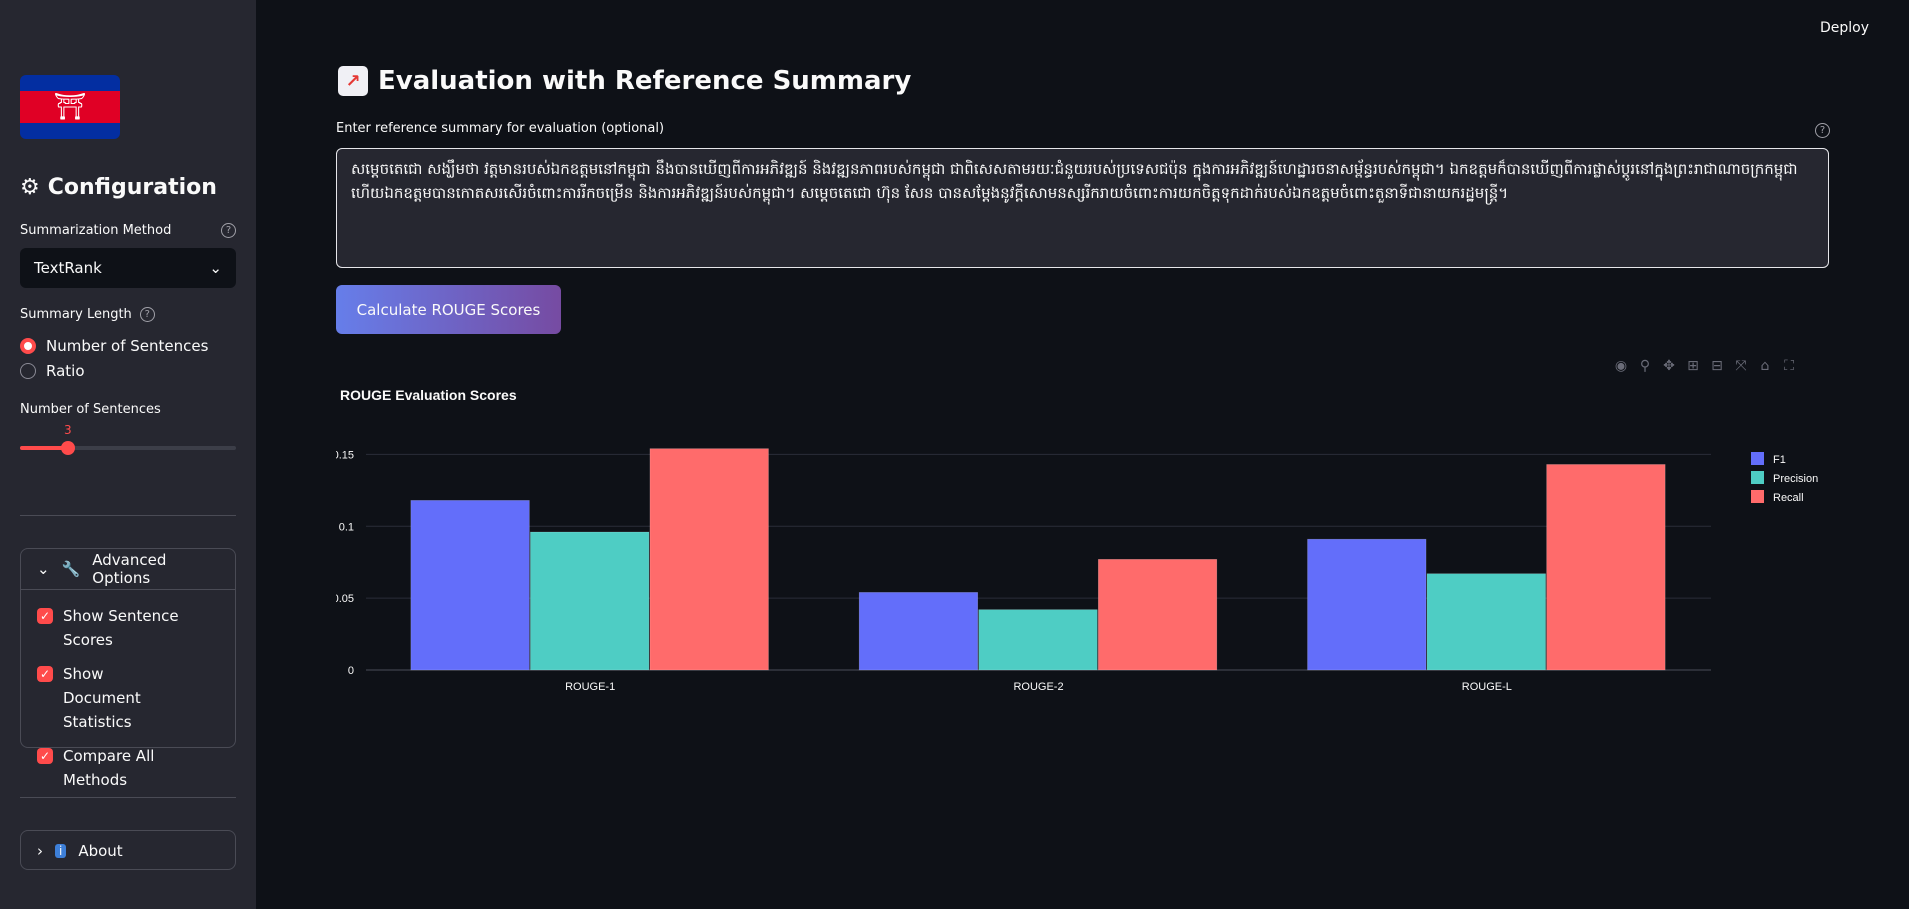  I want to click on y-tick-label: 0.15, so click(345, 455).